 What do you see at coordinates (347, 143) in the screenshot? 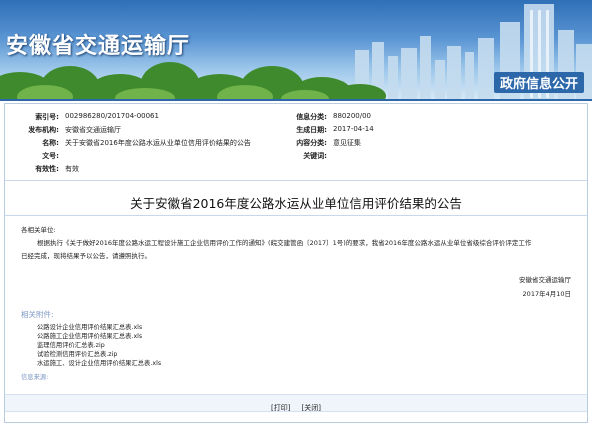
I see `content-category-value: 意见征集` at bounding box center [347, 143].